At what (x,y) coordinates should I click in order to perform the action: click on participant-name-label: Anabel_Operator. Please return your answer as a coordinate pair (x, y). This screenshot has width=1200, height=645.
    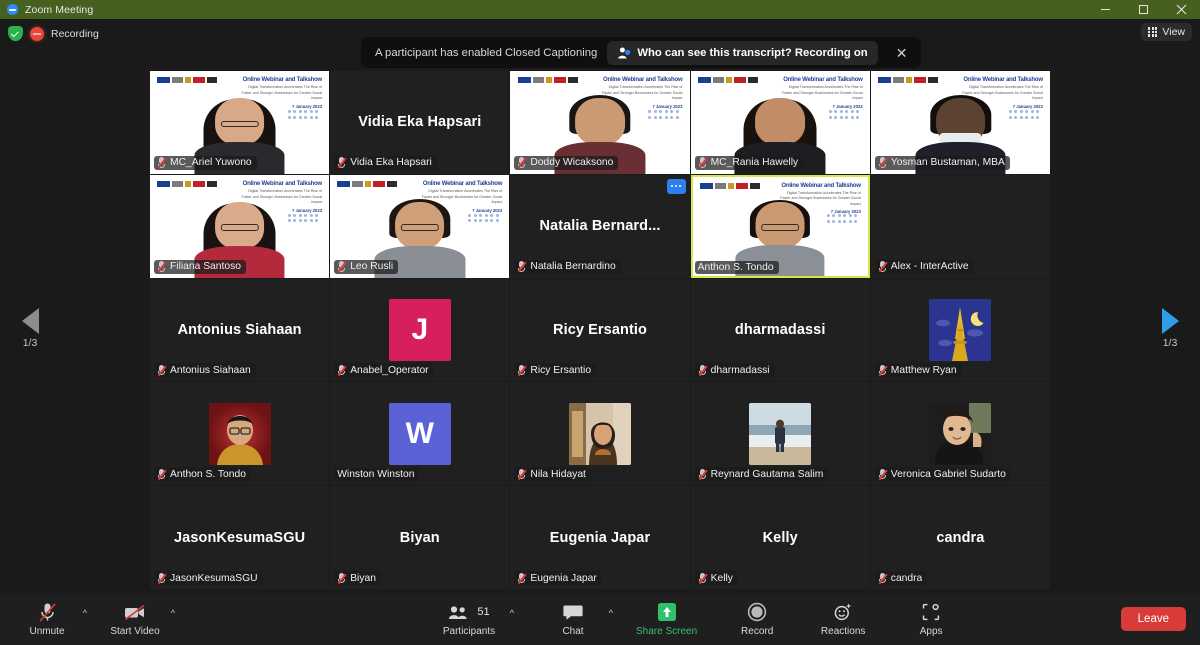
    Looking at the image, I should click on (384, 370).